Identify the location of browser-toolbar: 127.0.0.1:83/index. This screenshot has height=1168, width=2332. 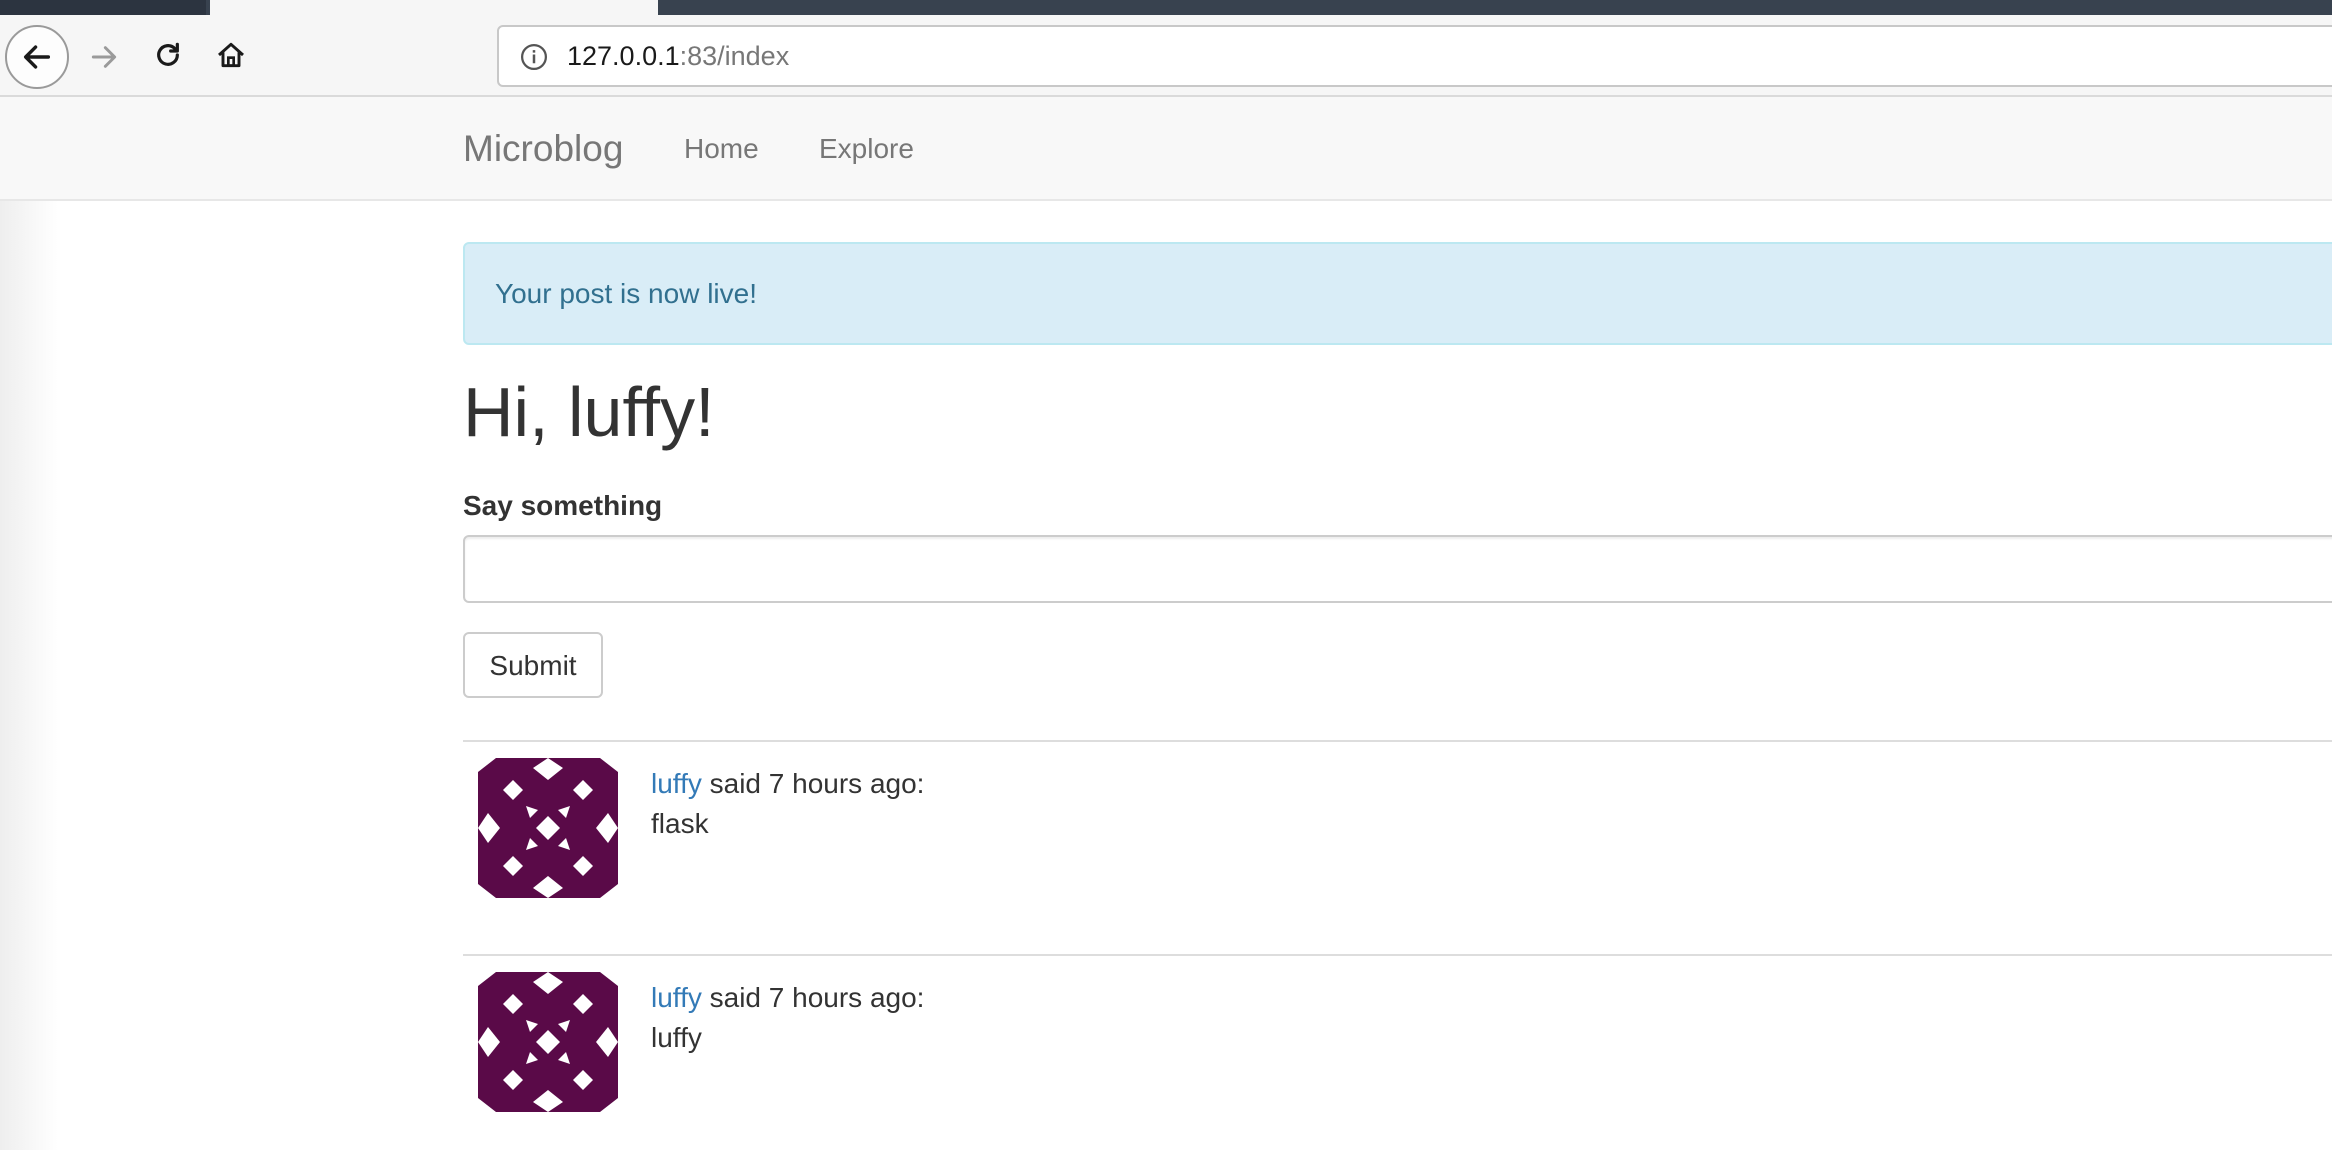
(1166, 56).